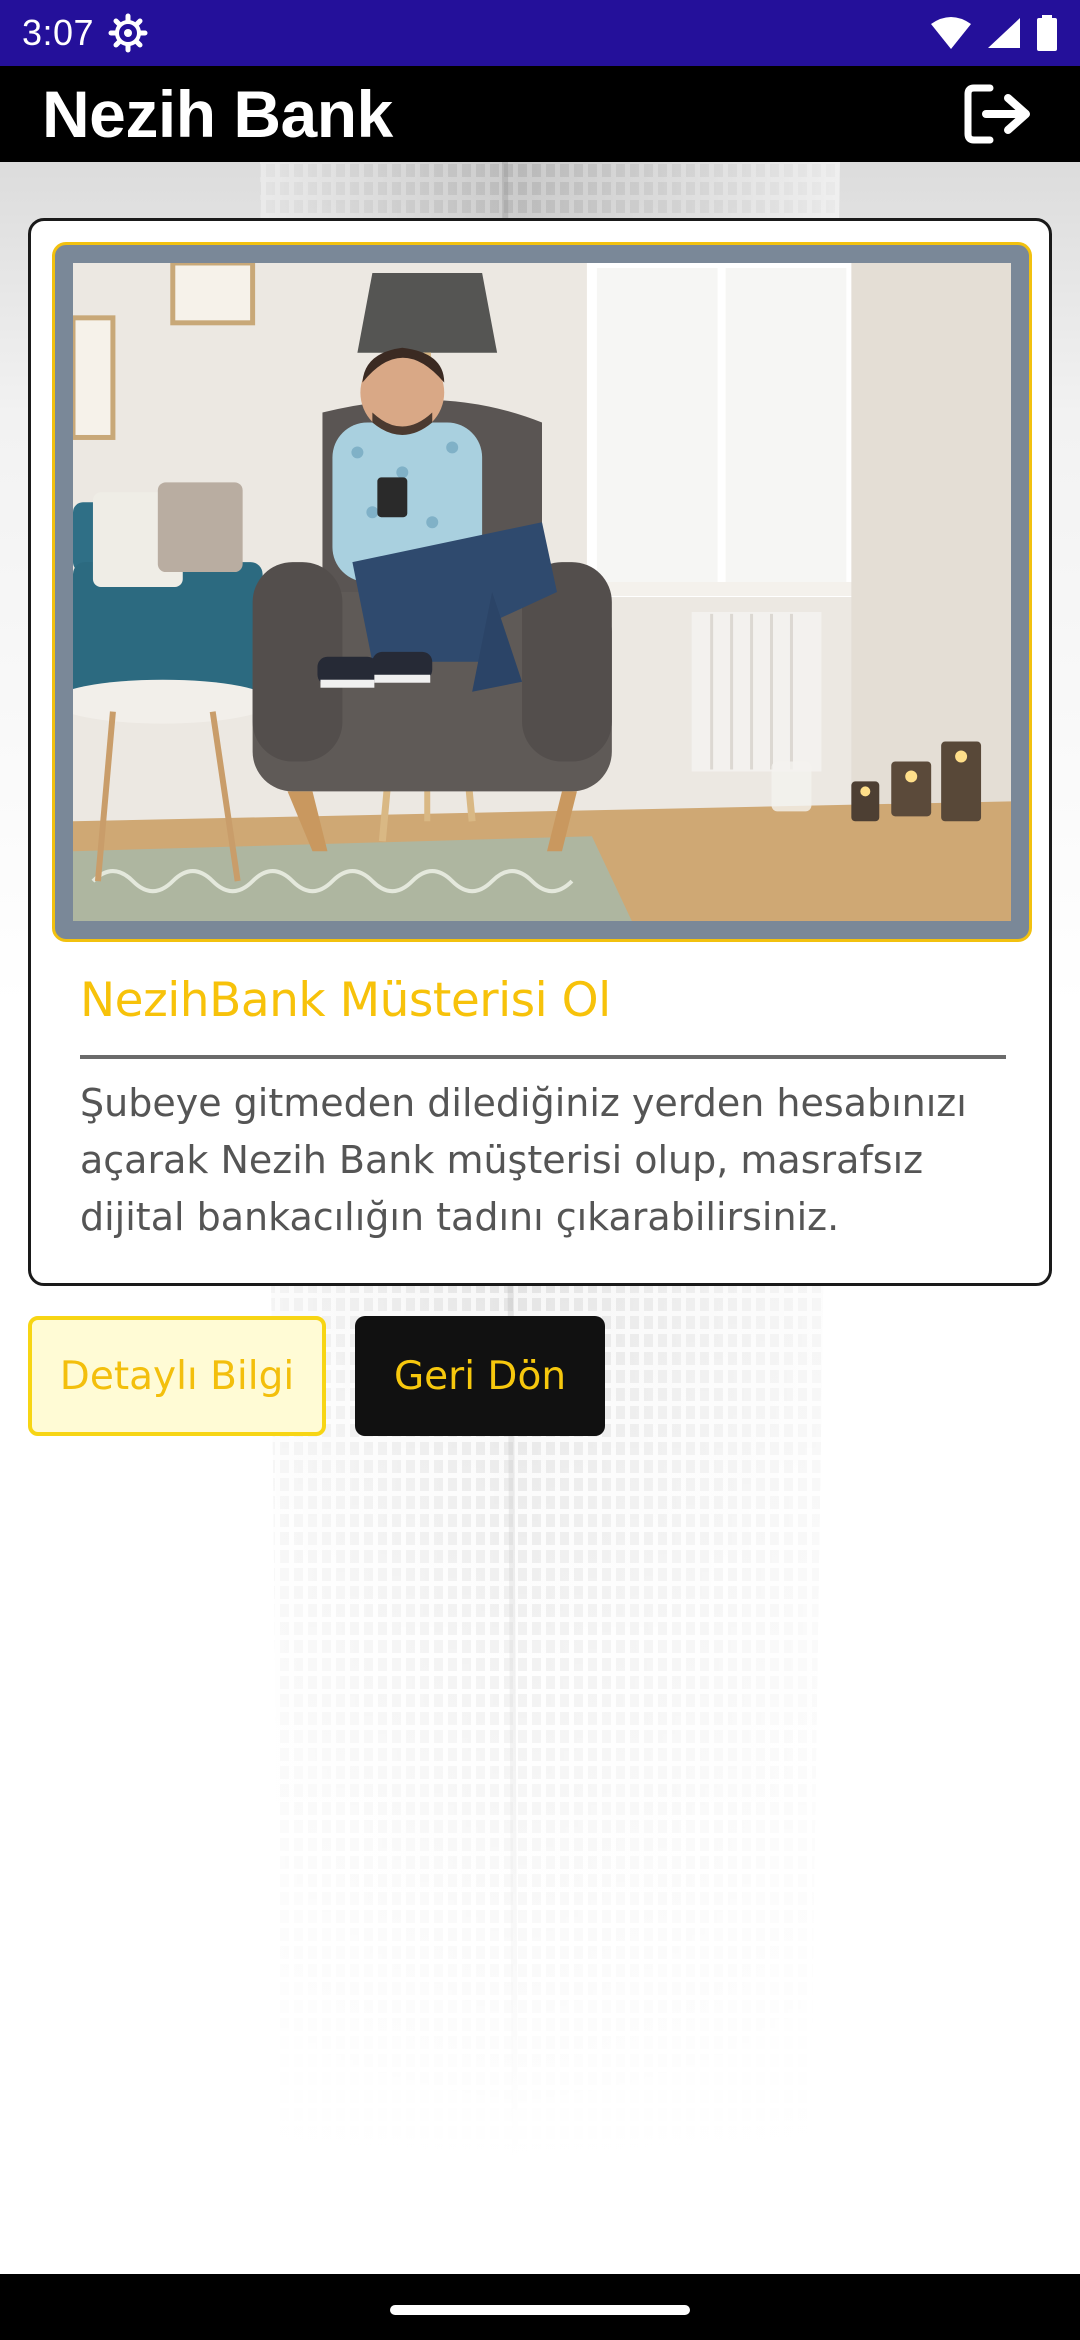 This screenshot has width=1080, height=2340. Describe the element at coordinates (480, 1376) in the screenshot. I see `go-back-button: Geri Dön` at that location.